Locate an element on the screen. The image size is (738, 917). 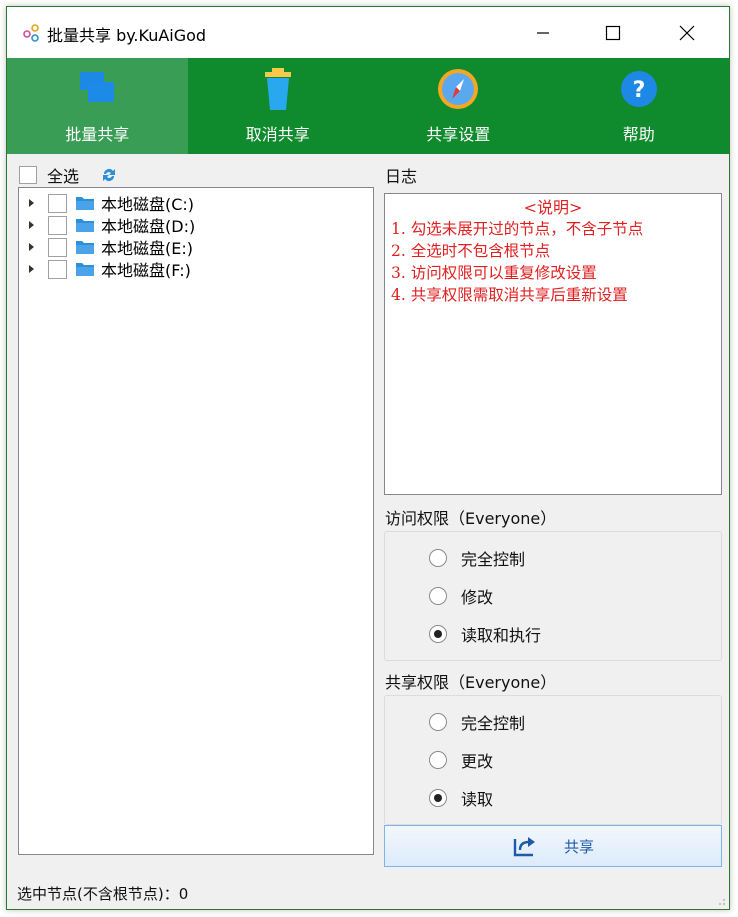
share-permission-title: 共享权限（Everyone） is located at coordinates (471, 682).